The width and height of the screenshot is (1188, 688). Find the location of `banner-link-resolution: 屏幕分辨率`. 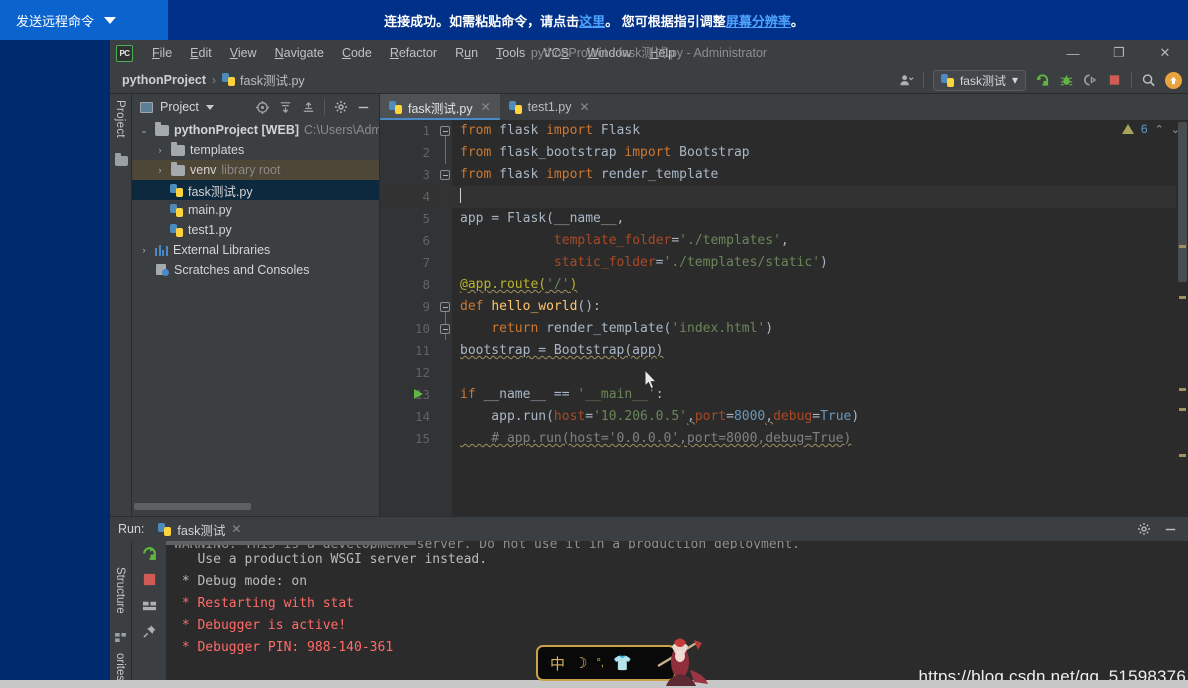

banner-link-resolution: 屏幕分辨率 is located at coordinates (758, 20).